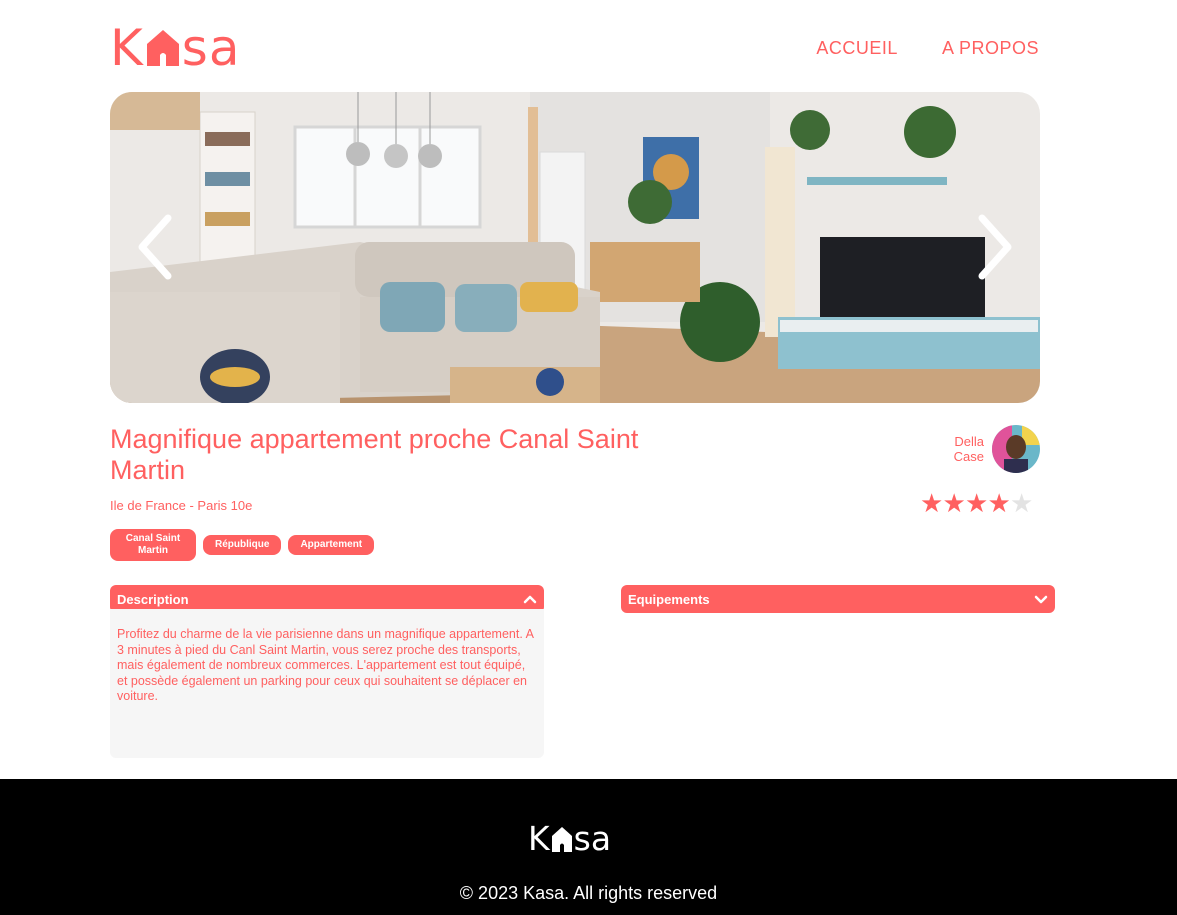 Image resolution: width=1177 pixels, height=915 pixels. I want to click on footer-logo: K sa, so click(569, 839).